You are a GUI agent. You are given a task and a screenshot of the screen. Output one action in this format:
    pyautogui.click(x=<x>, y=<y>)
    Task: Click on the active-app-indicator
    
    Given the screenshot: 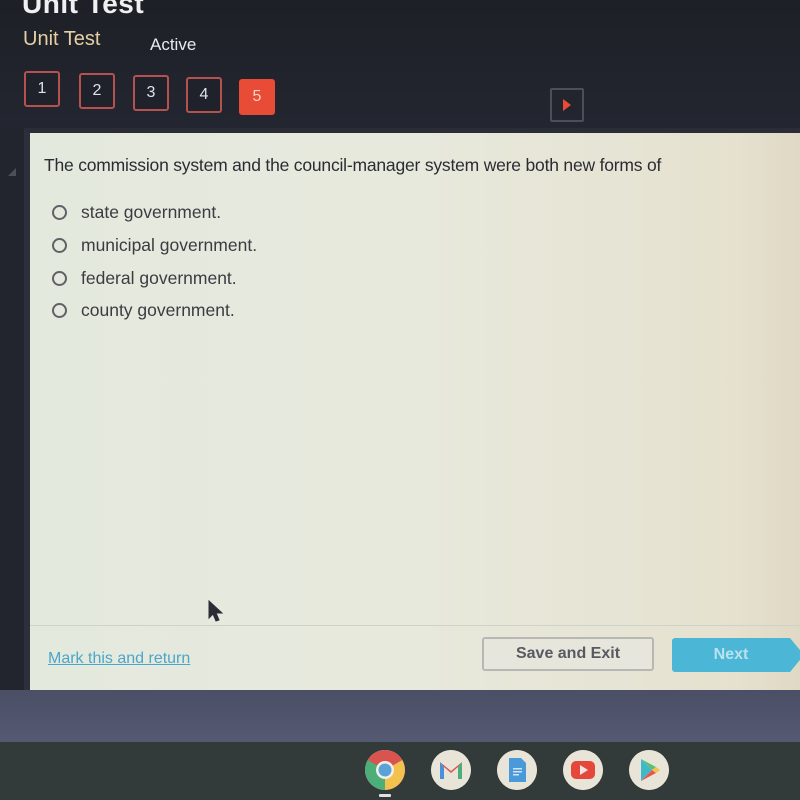 What is the action you would take?
    pyautogui.click(x=385, y=795)
    